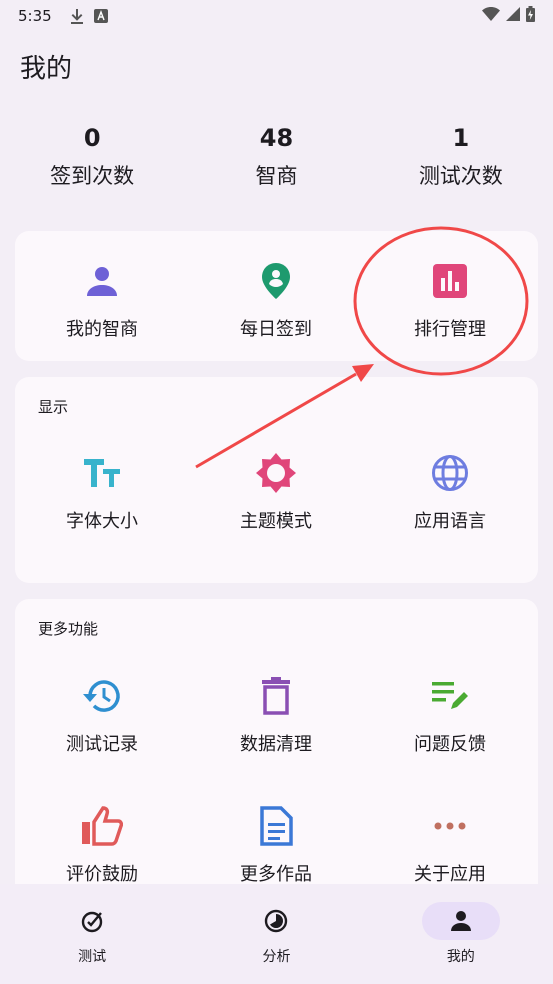  What do you see at coordinates (450, 329) in the screenshot?
I see `item-label: 排行管理` at bounding box center [450, 329].